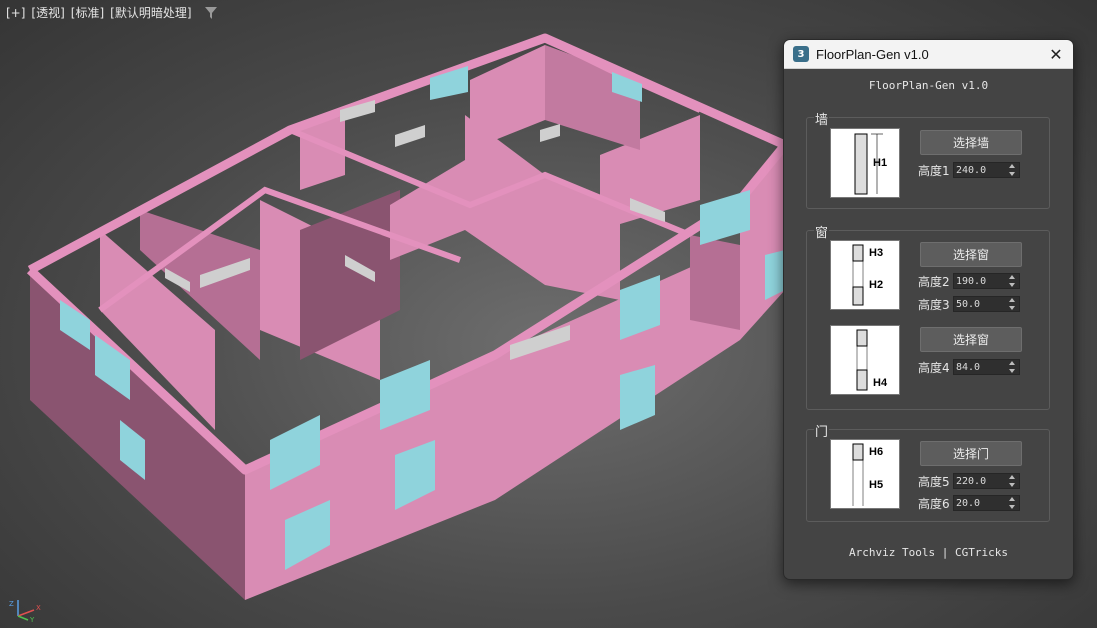 Image resolution: width=1097 pixels, height=628 pixels. Describe the element at coordinates (971, 142) in the screenshot. I see `select-wall-button: 选择墙` at that location.